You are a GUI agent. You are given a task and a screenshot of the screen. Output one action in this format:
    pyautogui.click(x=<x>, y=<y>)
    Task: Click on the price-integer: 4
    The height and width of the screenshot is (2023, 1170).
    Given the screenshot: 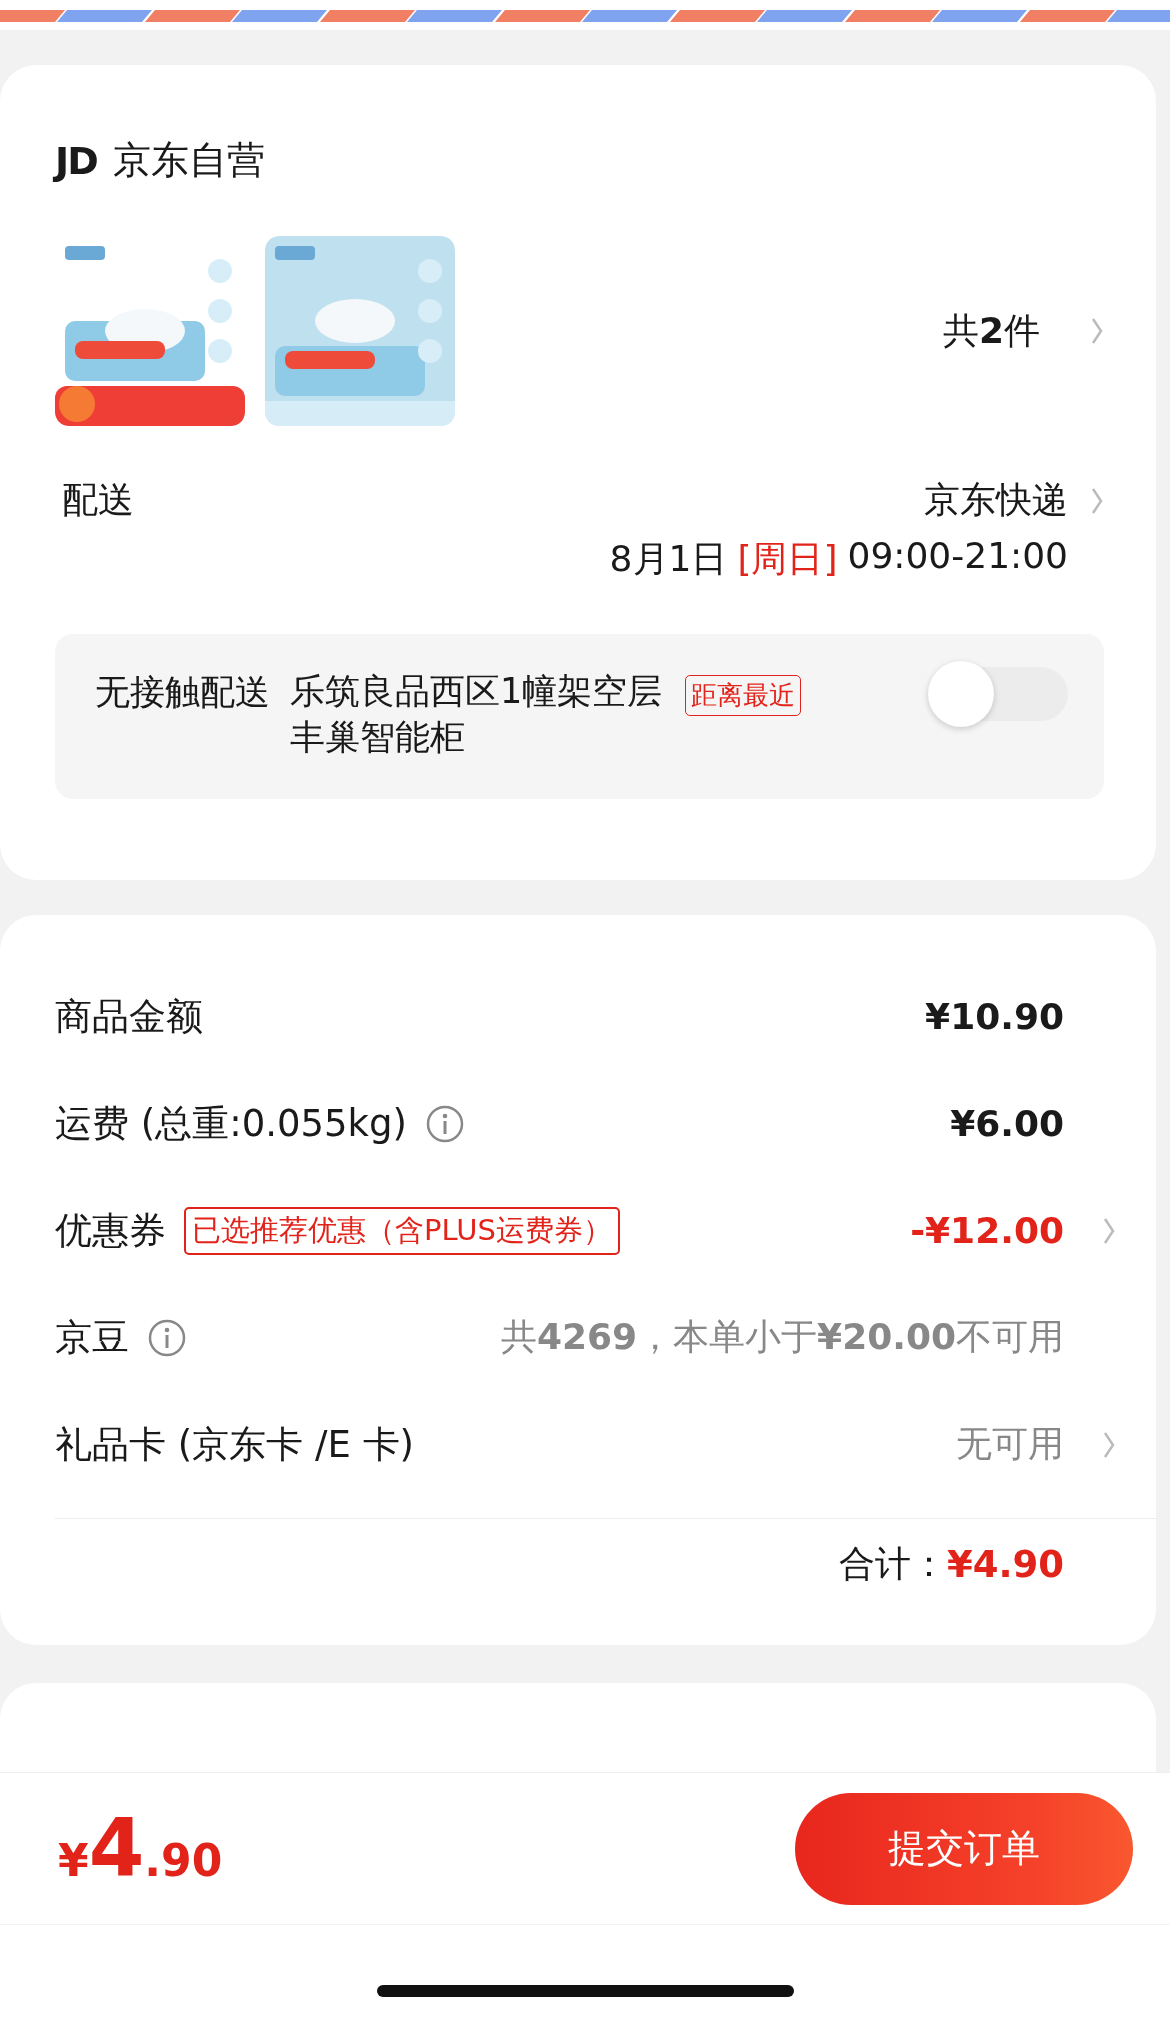 What is the action you would take?
    pyautogui.click(x=116, y=1848)
    